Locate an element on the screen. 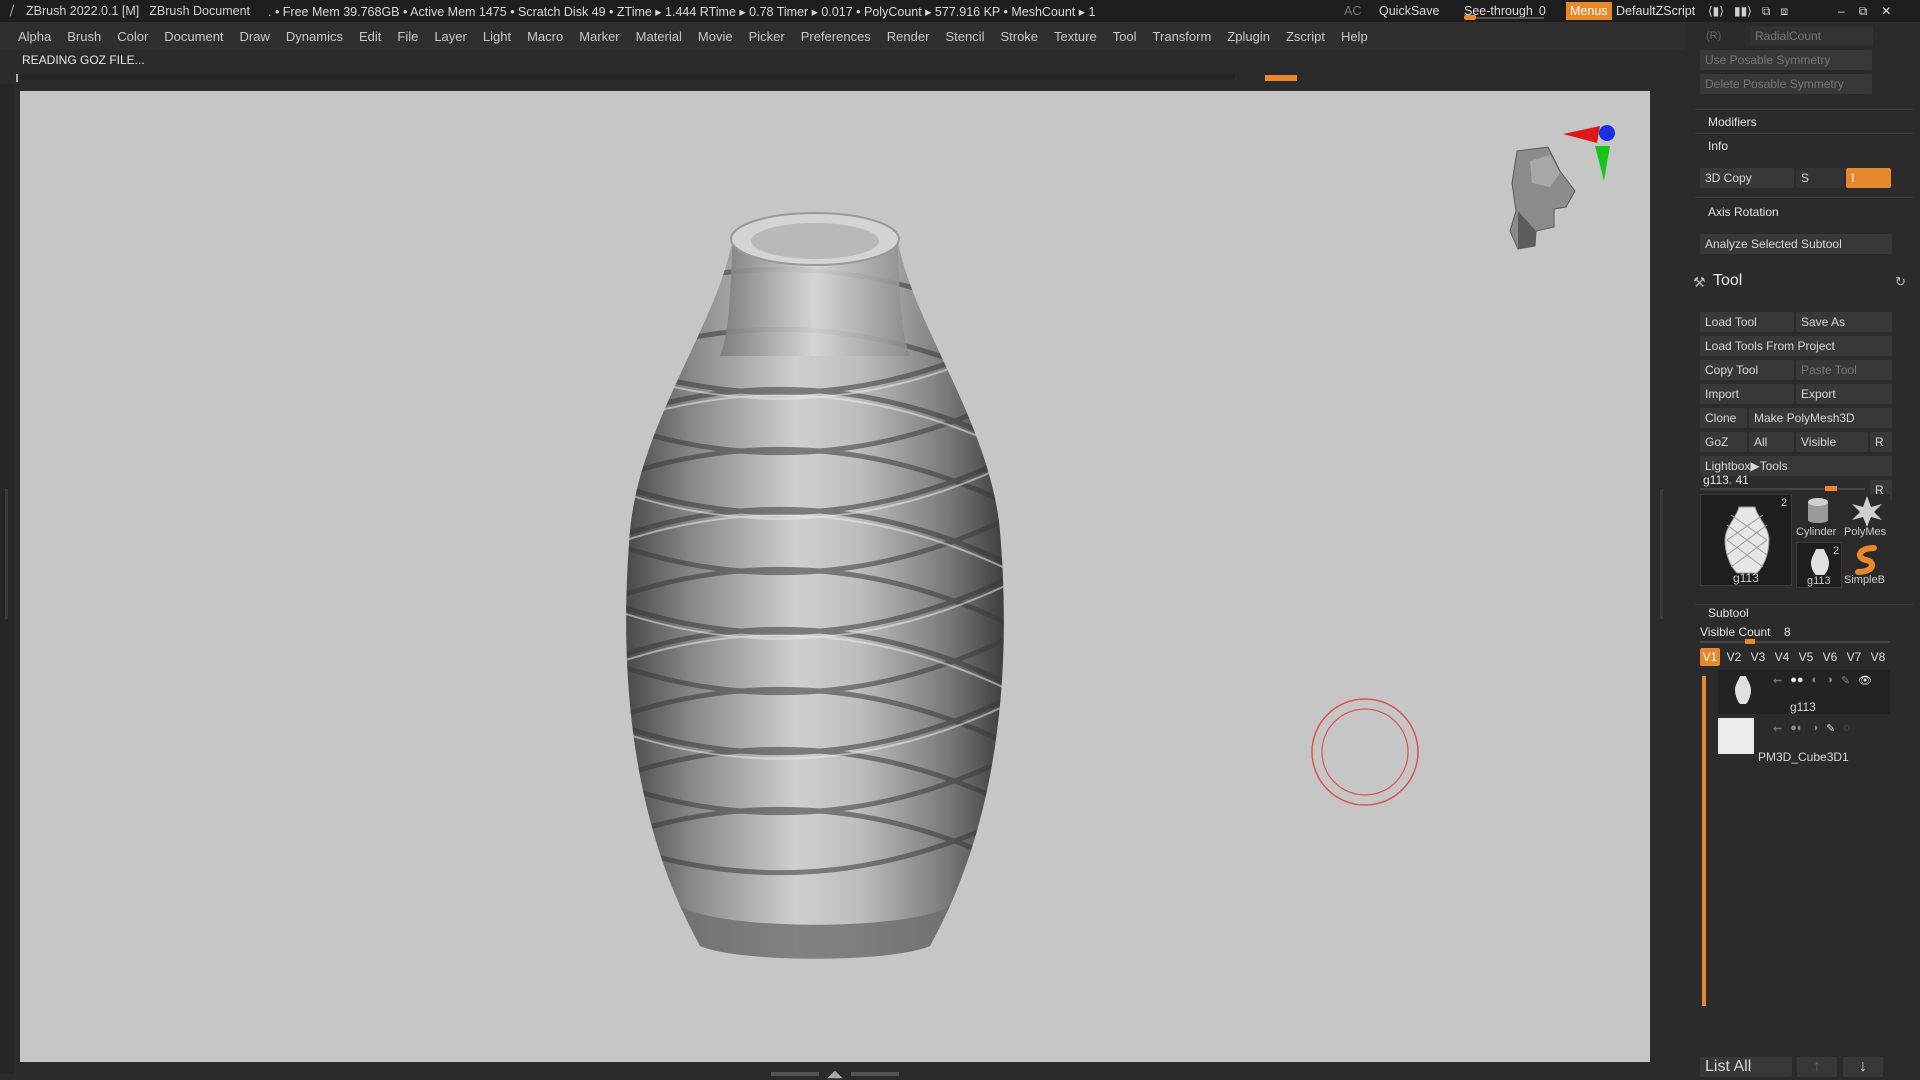  use-posable-symmetry-button: Use Posable Symmetry is located at coordinates (1786, 60).